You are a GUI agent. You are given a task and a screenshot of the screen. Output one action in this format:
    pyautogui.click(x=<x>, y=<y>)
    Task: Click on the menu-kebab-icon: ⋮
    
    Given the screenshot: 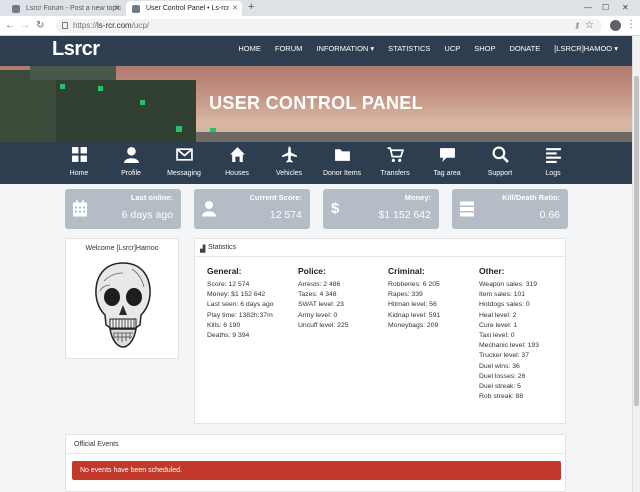 What is the action you would take?
    pyautogui.click(x=631, y=24)
    